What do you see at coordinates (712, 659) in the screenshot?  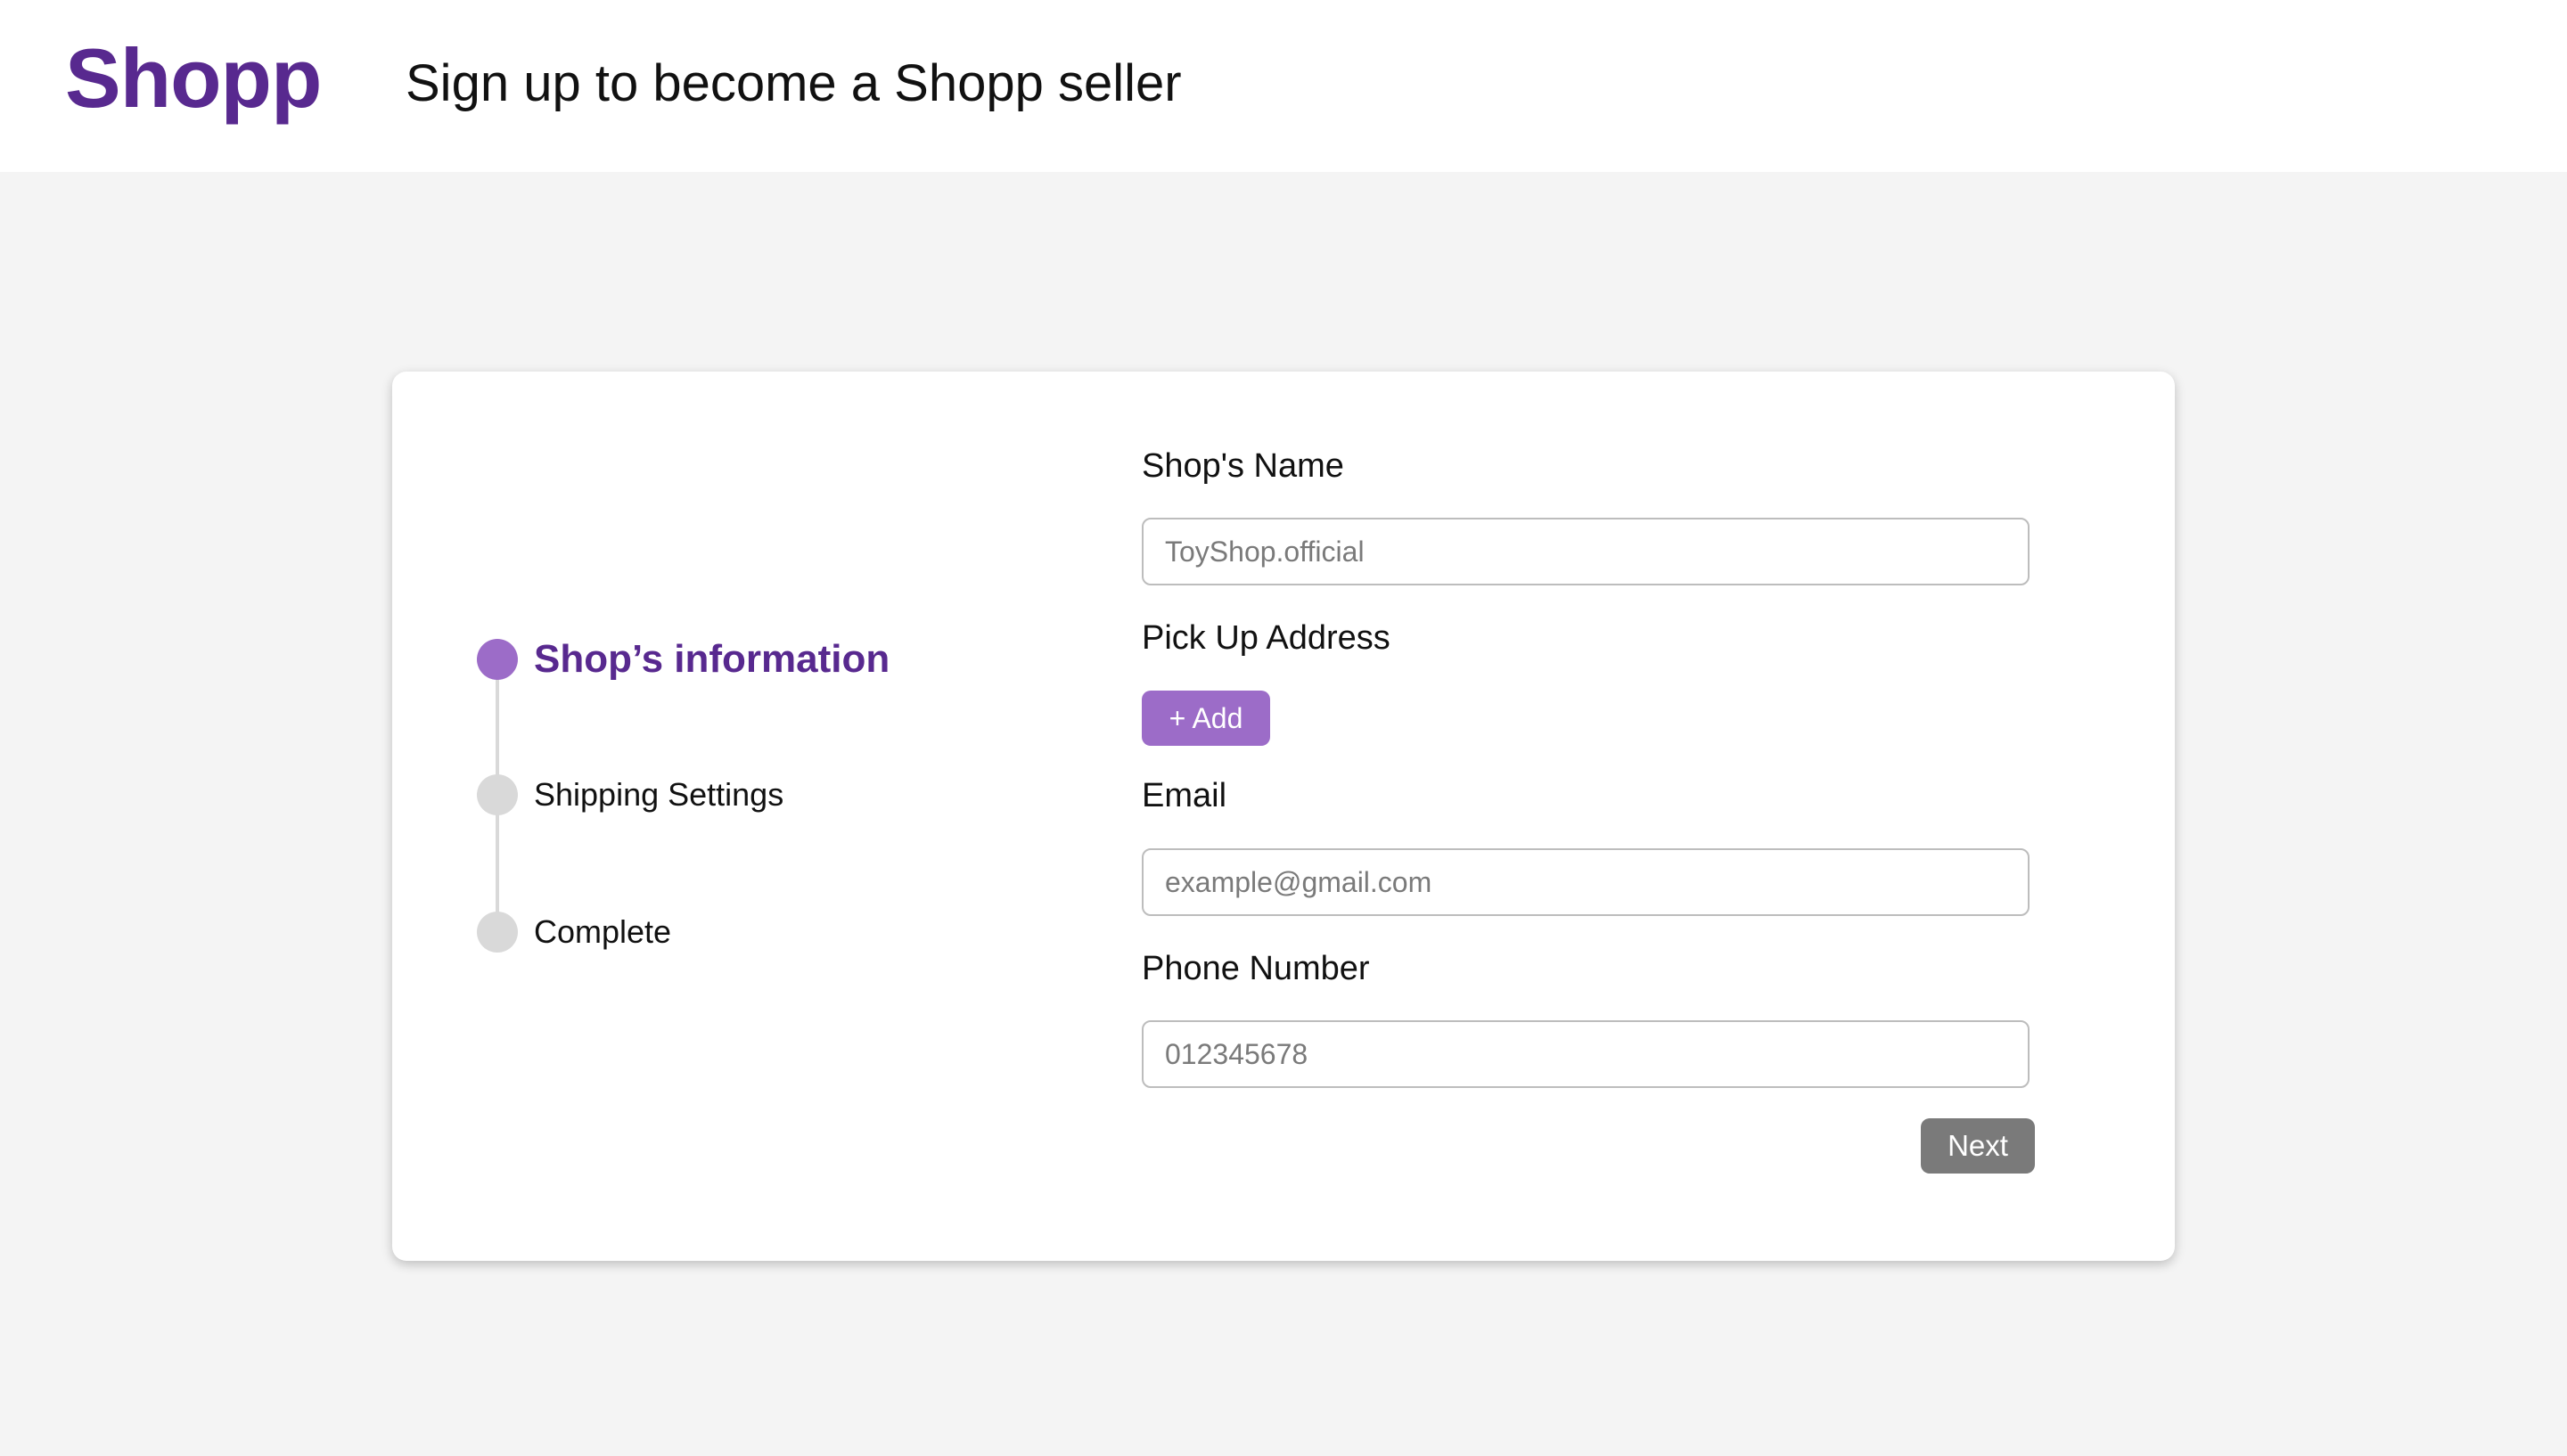 I see `step-label: Shop’s information` at bounding box center [712, 659].